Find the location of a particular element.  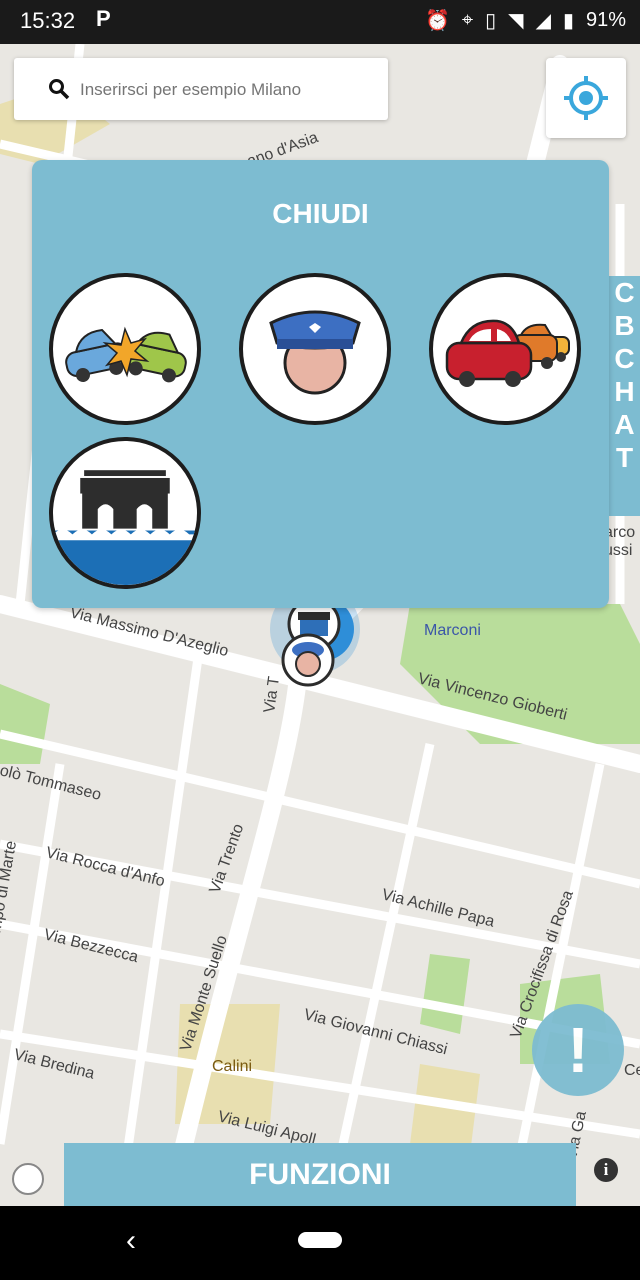

funzioni-button: FUNZIONI is located at coordinates (320, 1174).